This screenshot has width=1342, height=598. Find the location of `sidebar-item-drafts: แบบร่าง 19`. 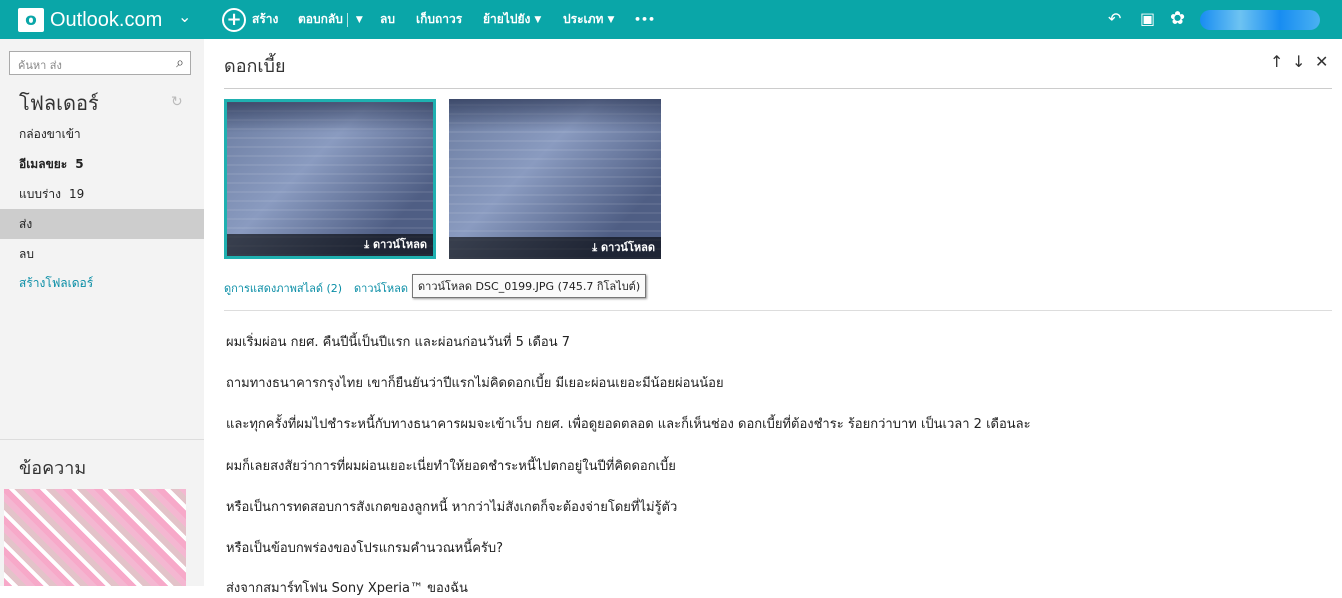

sidebar-item-drafts: แบบร่าง 19 is located at coordinates (102, 194).